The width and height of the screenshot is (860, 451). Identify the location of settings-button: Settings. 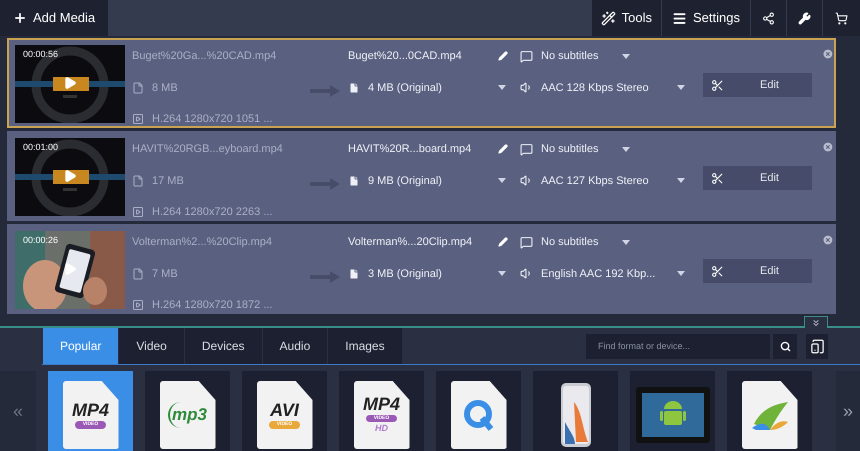
(706, 18).